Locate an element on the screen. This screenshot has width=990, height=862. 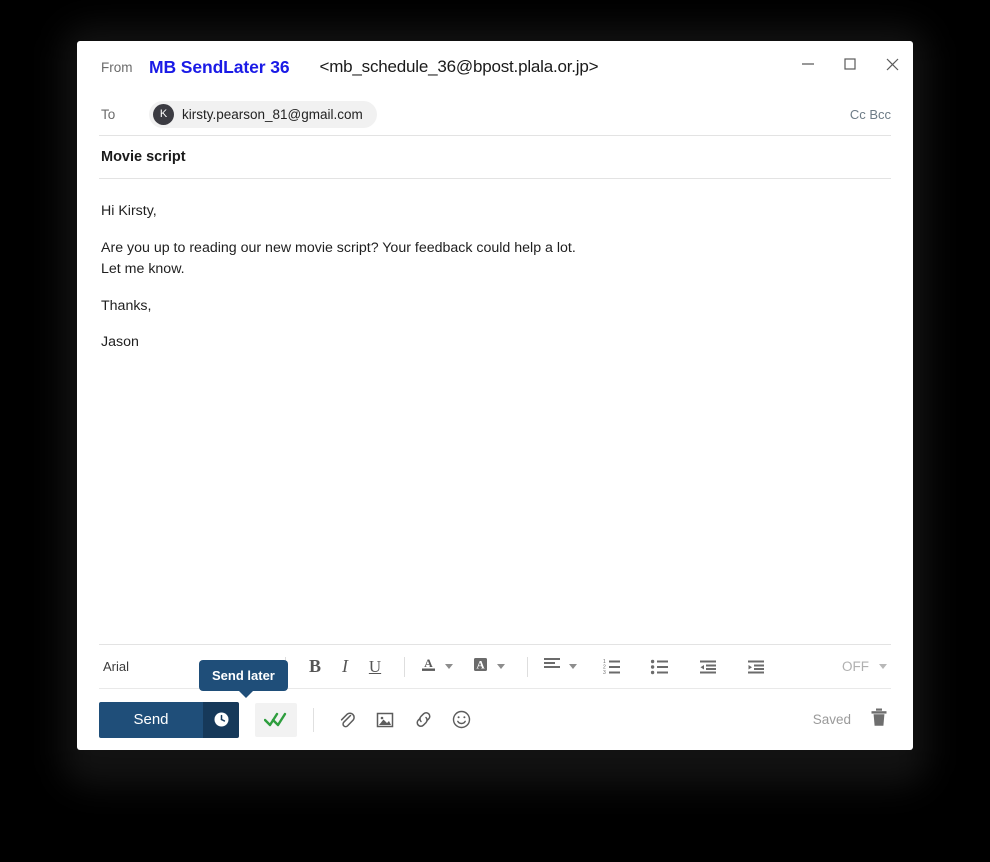
send-button-group: Send is located at coordinates (169, 719).